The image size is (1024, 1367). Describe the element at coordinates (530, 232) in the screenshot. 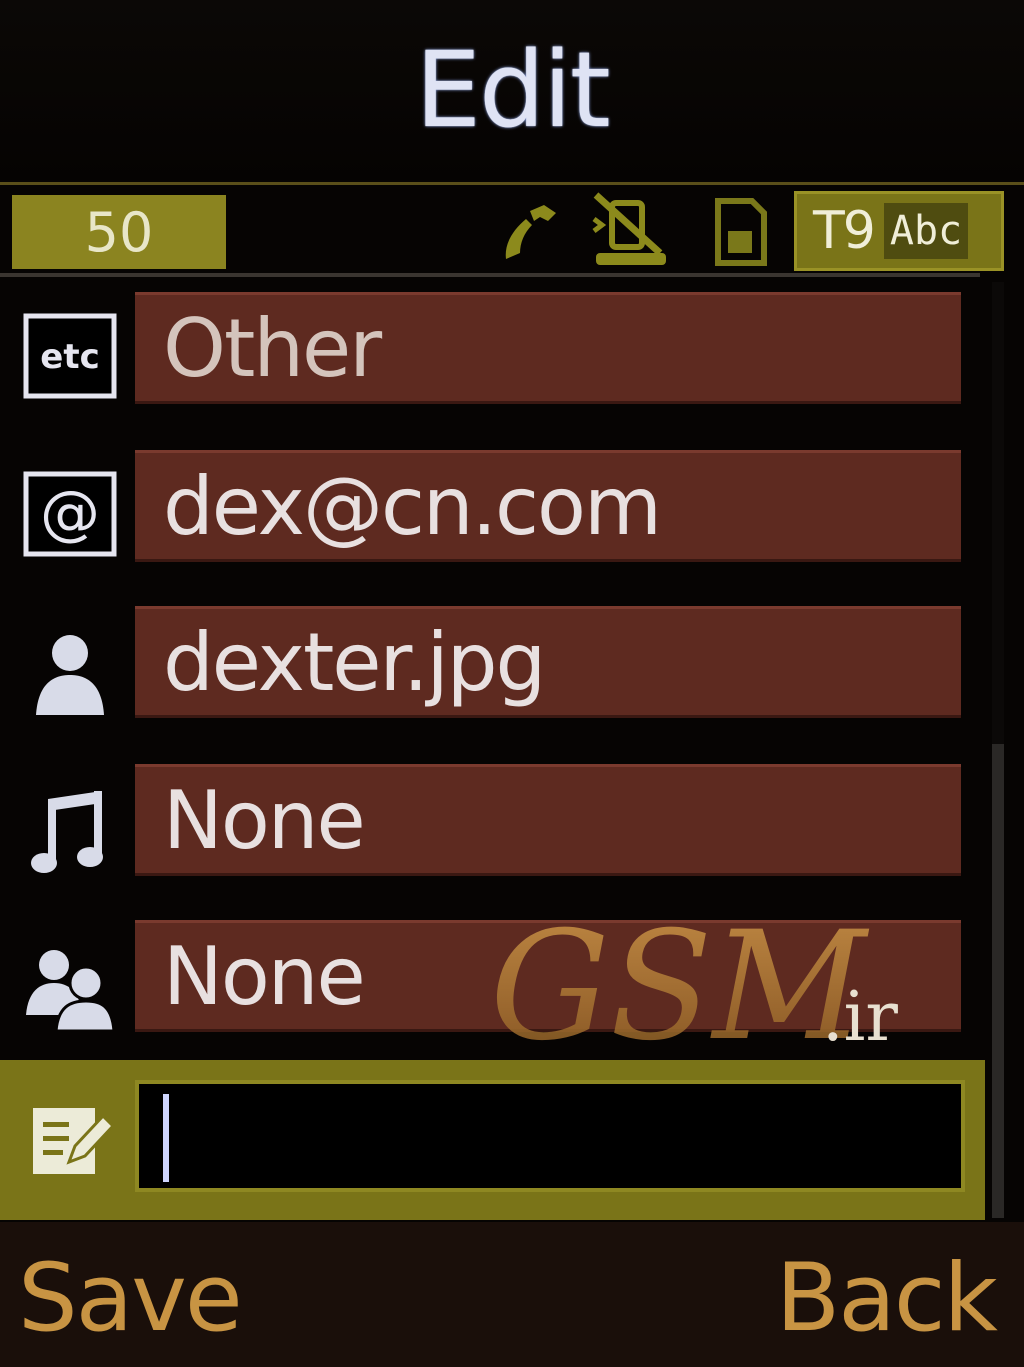

I see `phone-icon` at that location.